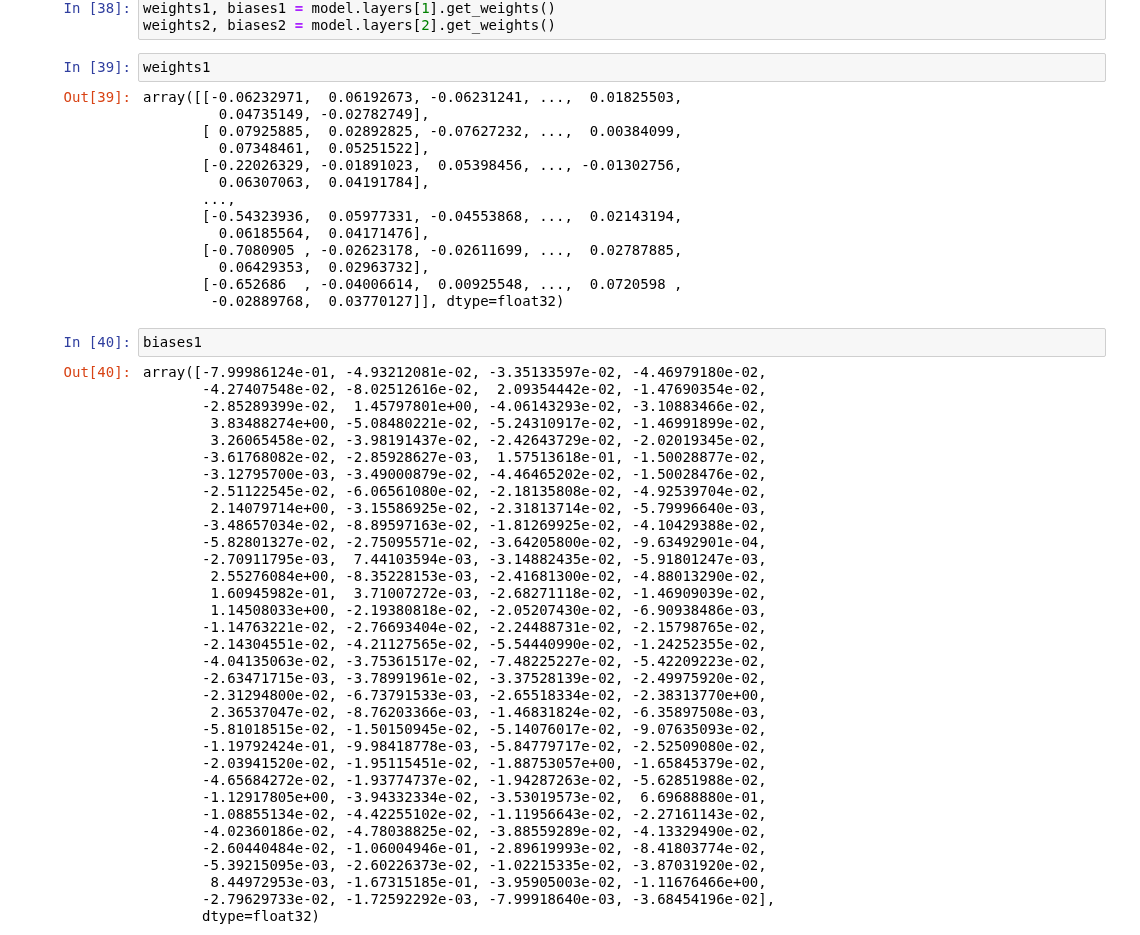  What do you see at coordinates (96, 372) in the screenshot?
I see `cell-prompt: Out[40]:` at bounding box center [96, 372].